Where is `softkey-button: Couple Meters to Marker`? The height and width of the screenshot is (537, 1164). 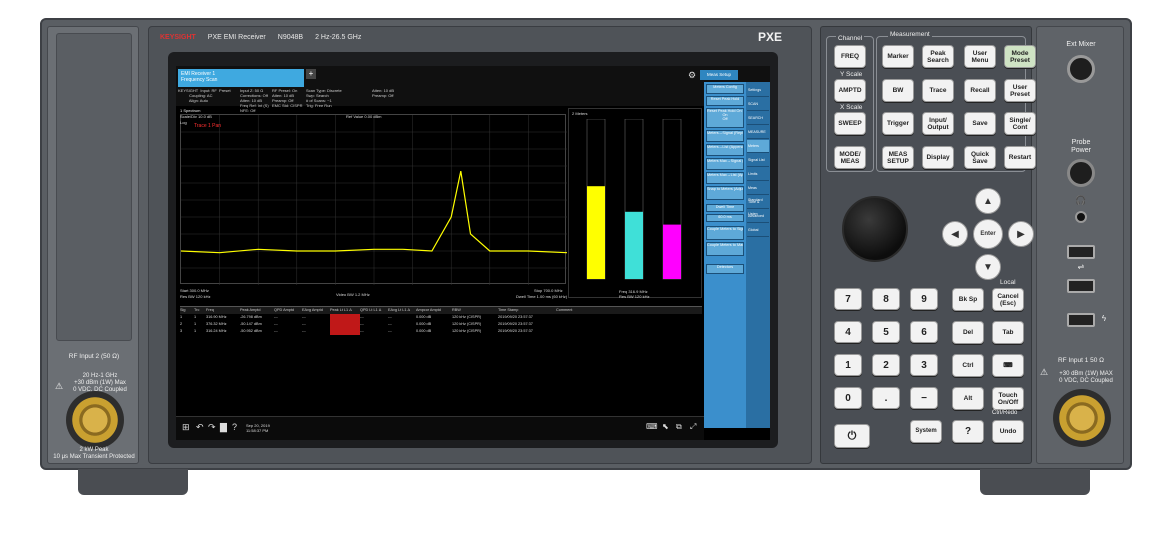
softkey-button: Couple Meters to Marker is located at coordinates (725, 249).